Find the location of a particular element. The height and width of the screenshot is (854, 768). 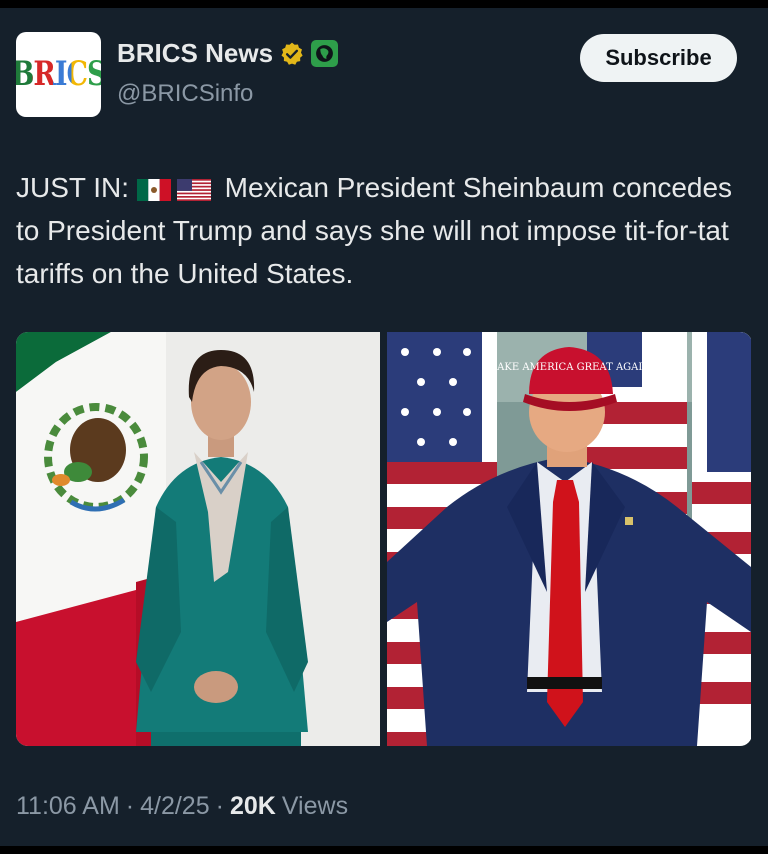

views-label: Views is located at coordinates (315, 806).